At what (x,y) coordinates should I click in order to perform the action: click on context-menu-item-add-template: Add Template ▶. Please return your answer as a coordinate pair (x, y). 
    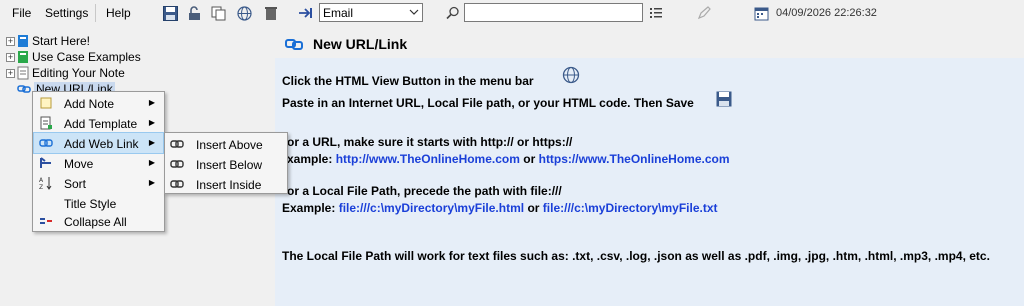
    Looking at the image, I should click on (98, 123).